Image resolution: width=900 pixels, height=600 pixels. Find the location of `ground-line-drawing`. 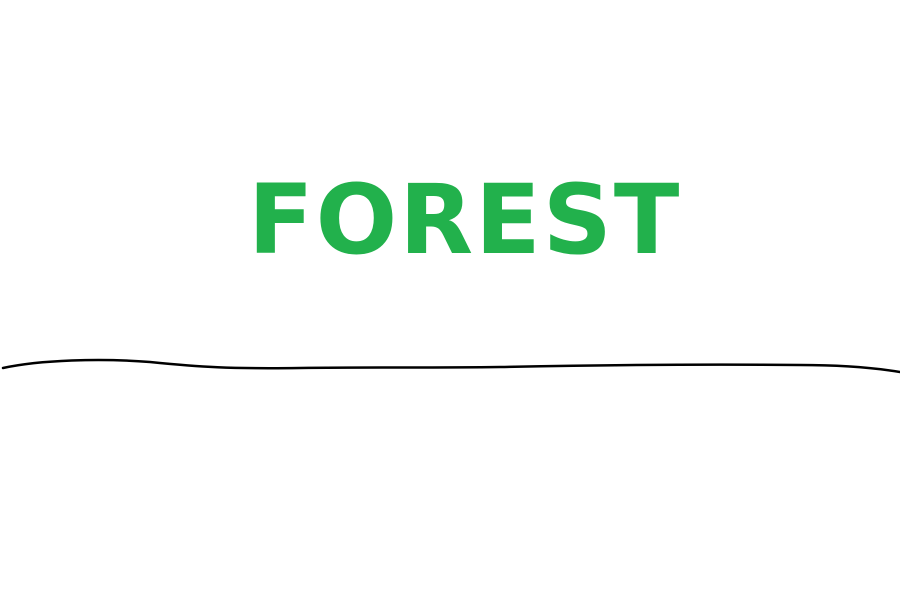

ground-line-drawing is located at coordinates (450, 366).